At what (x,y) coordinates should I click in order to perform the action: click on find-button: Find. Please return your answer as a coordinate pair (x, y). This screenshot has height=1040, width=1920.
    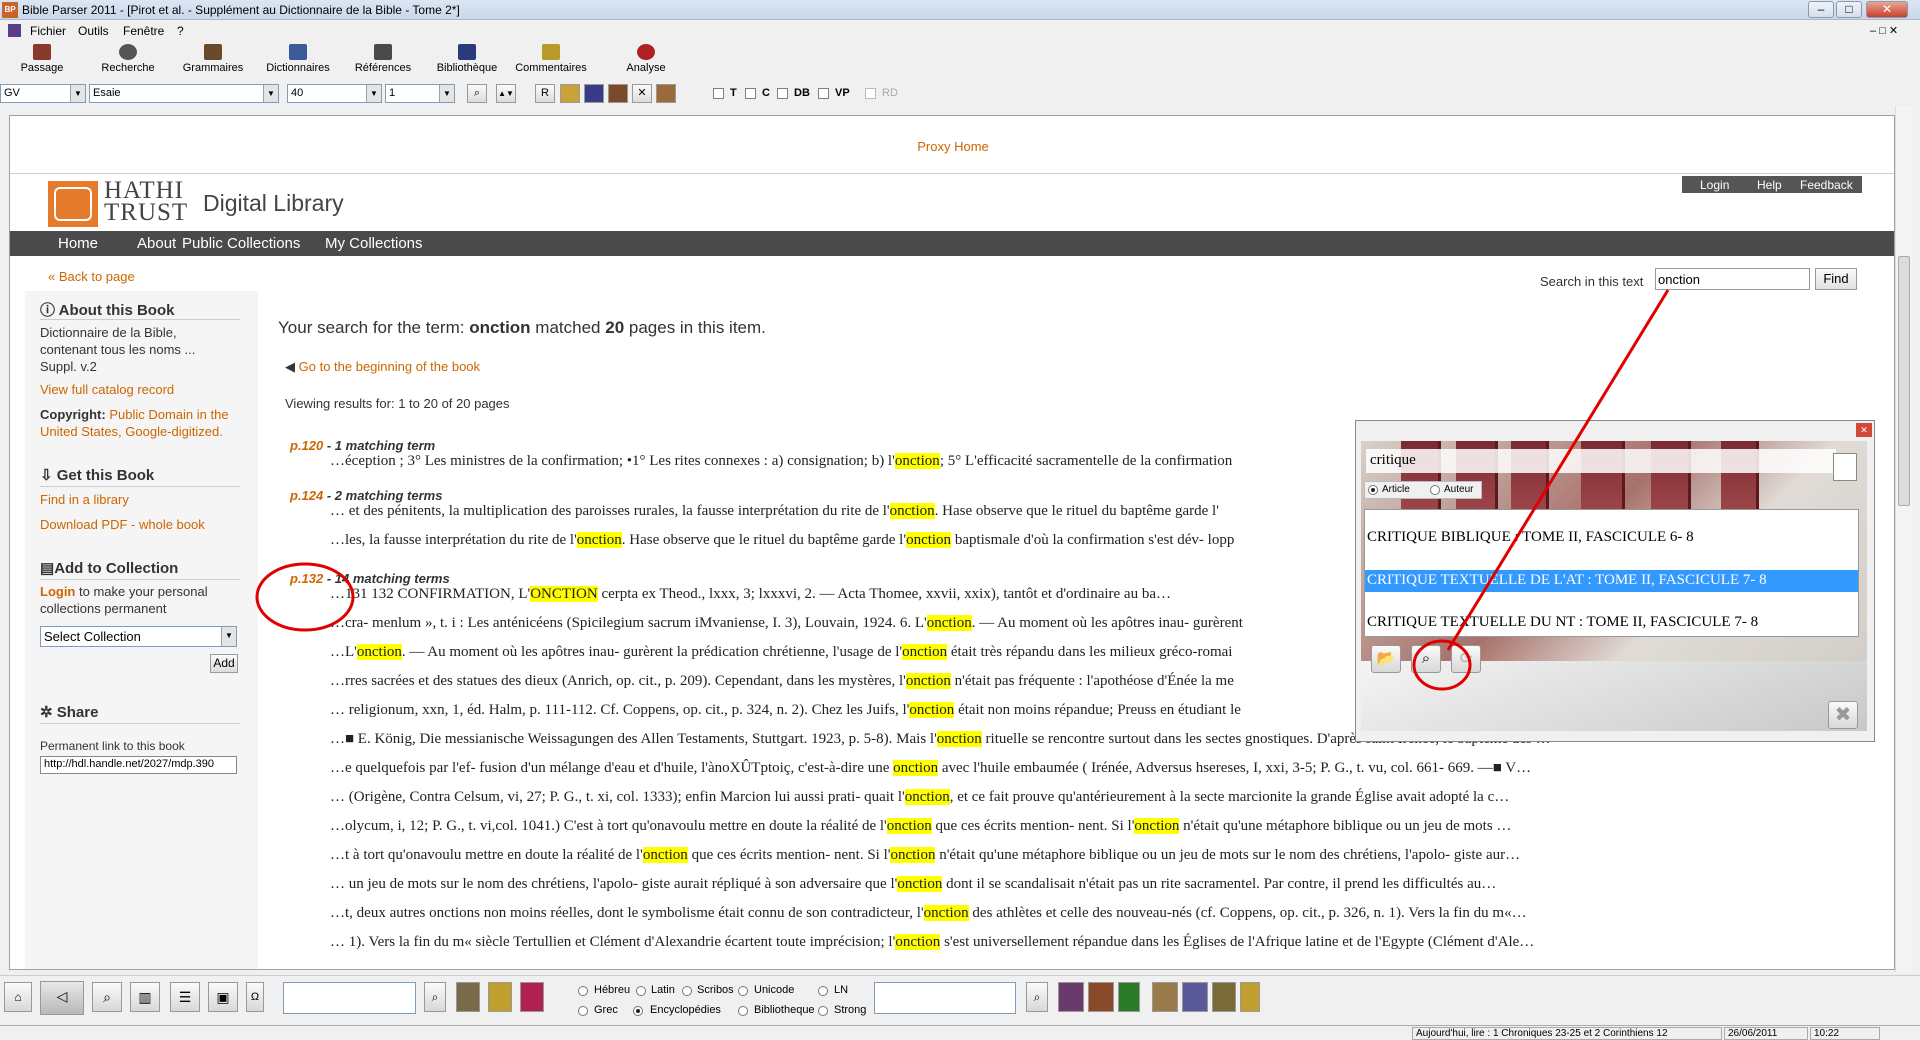
    Looking at the image, I should click on (1836, 279).